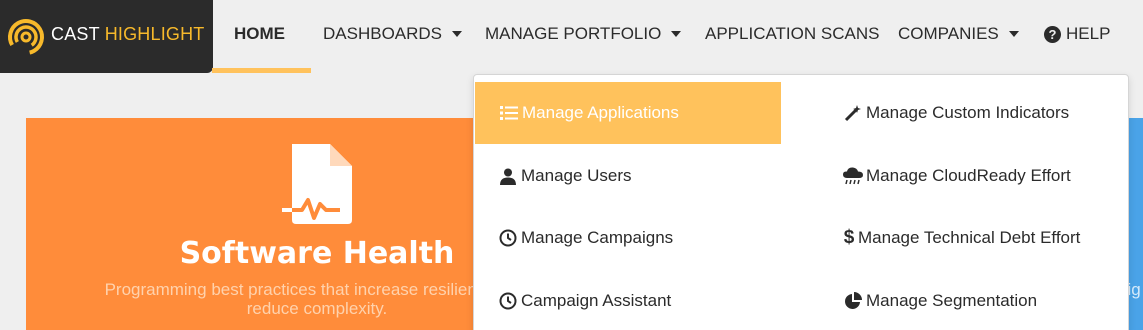 This screenshot has width=1143, height=330. I want to click on nav-application-scans: APPLICATION SCANS, so click(792, 34).